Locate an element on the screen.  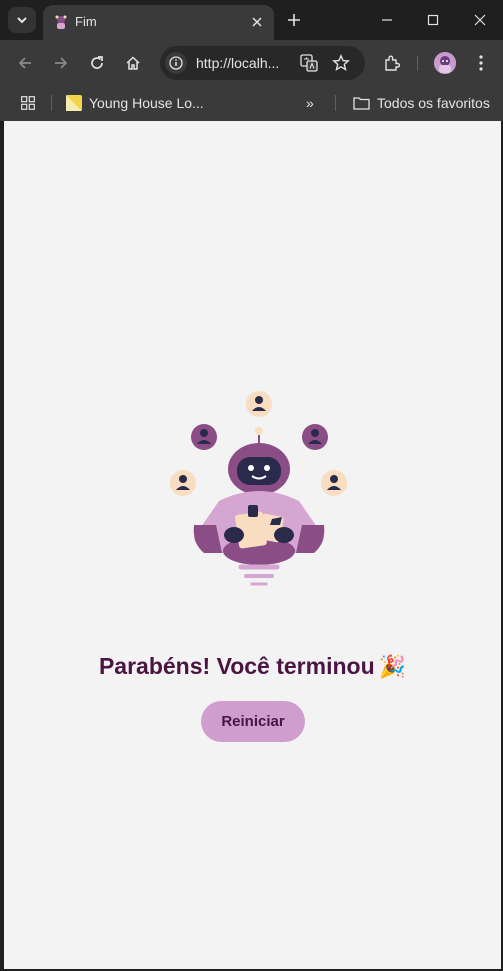
bookmark-star-button is located at coordinates (341, 63).